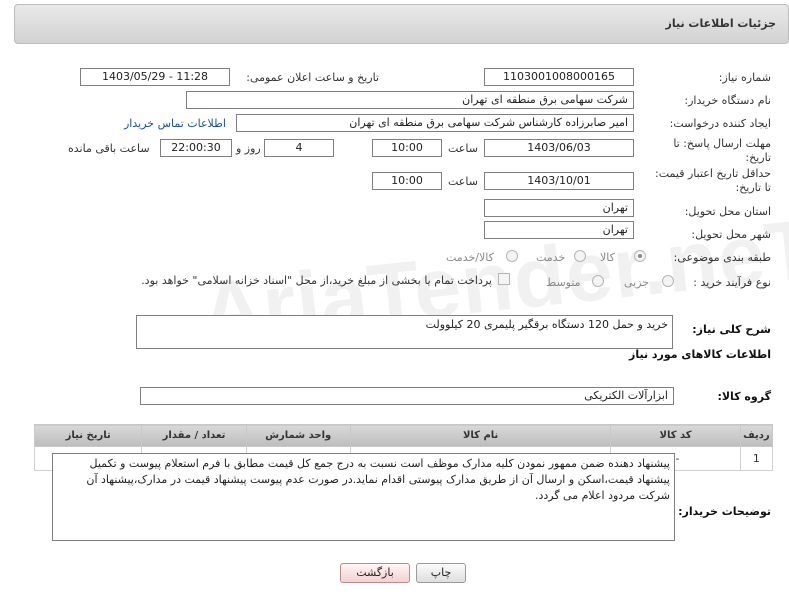 Image resolution: width=789 pixels, height=598 pixels. I want to click on buyer-org-label: نام دستگاه خریدار:, so click(727, 100).